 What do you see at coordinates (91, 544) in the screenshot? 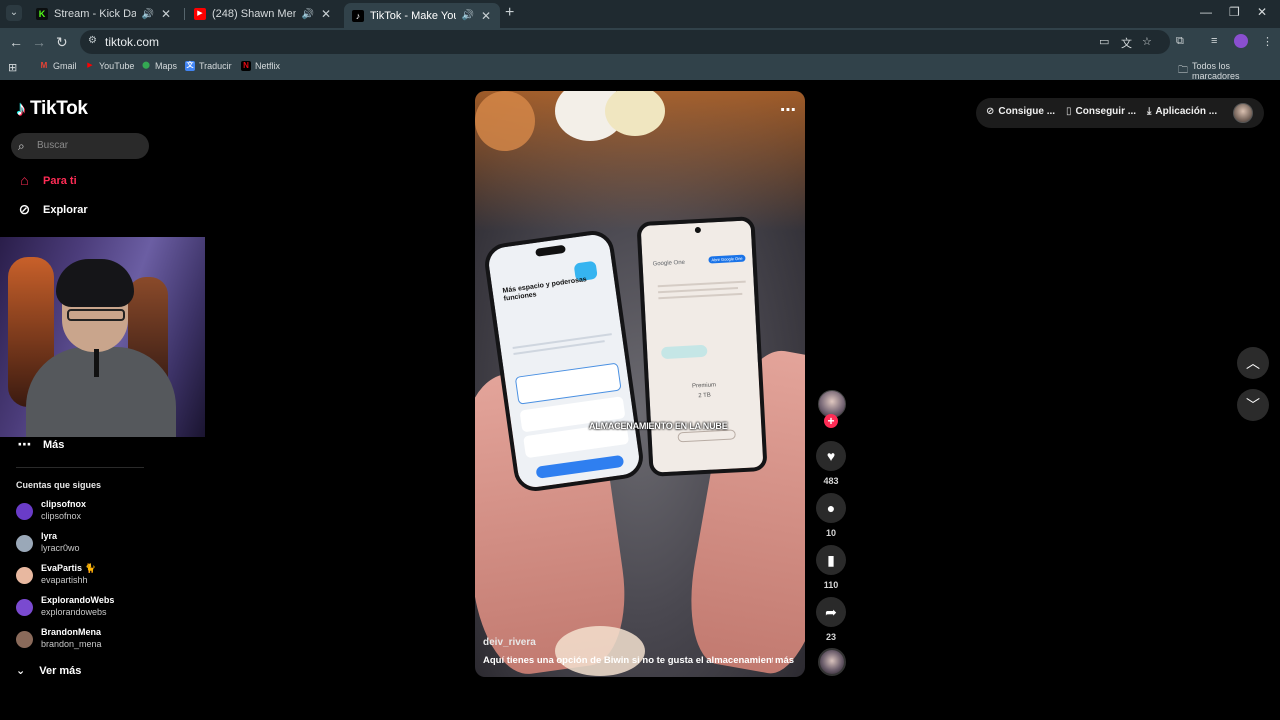
I see `following-account: lyra lyracr0wo` at bounding box center [91, 544].